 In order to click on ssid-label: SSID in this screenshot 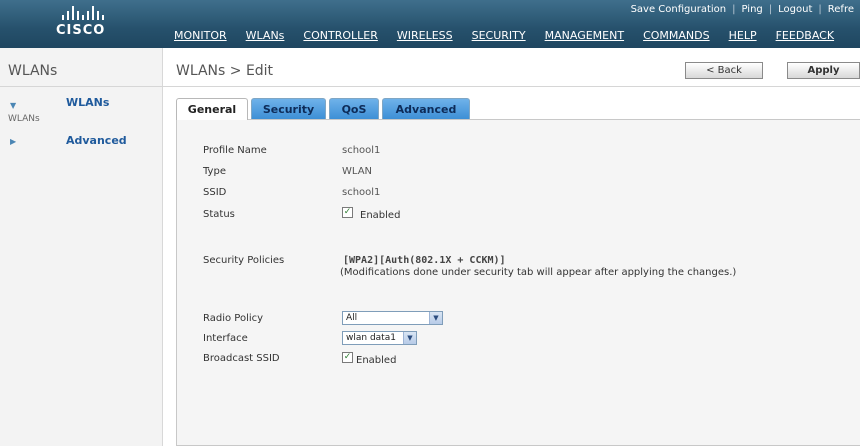, I will do `click(215, 192)`.